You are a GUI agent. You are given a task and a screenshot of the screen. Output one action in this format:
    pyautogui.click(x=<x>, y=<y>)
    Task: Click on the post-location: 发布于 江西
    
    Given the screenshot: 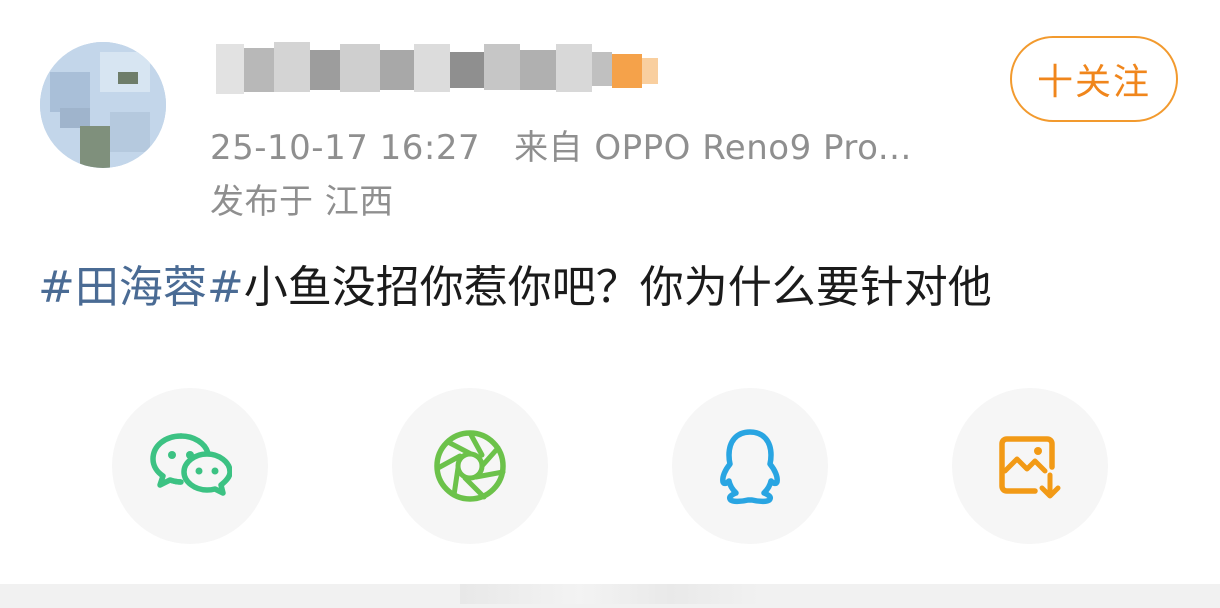 What is the action you would take?
    pyautogui.click(x=302, y=202)
    